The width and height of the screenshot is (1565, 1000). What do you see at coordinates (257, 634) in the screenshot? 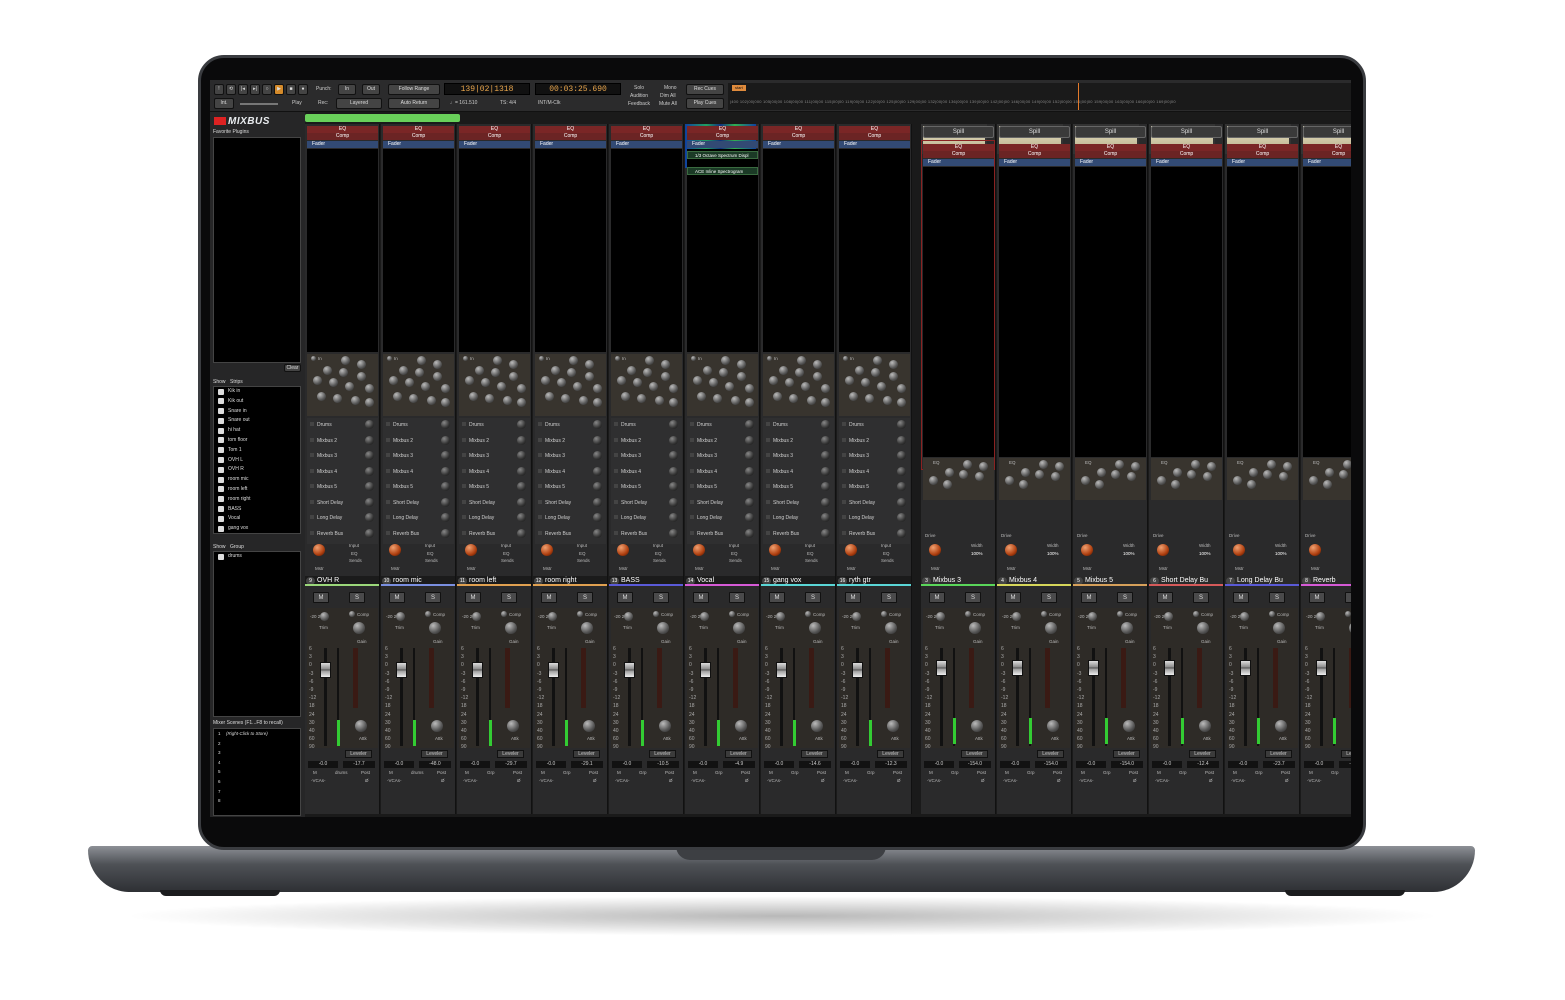
I see `groups-list: drums` at bounding box center [257, 634].